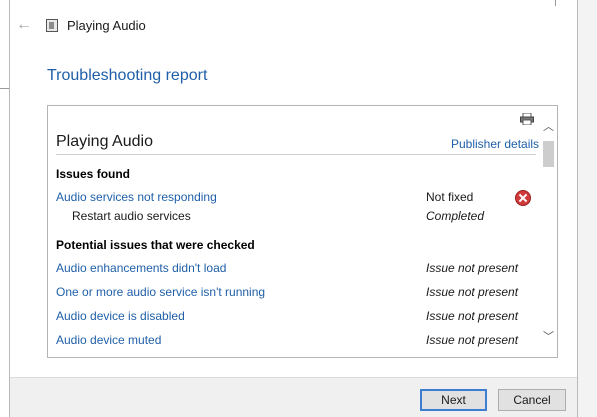 The image size is (597, 417). Describe the element at coordinates (548, 154) in the screenshot. I see `scrollbar-thumb` at that location.